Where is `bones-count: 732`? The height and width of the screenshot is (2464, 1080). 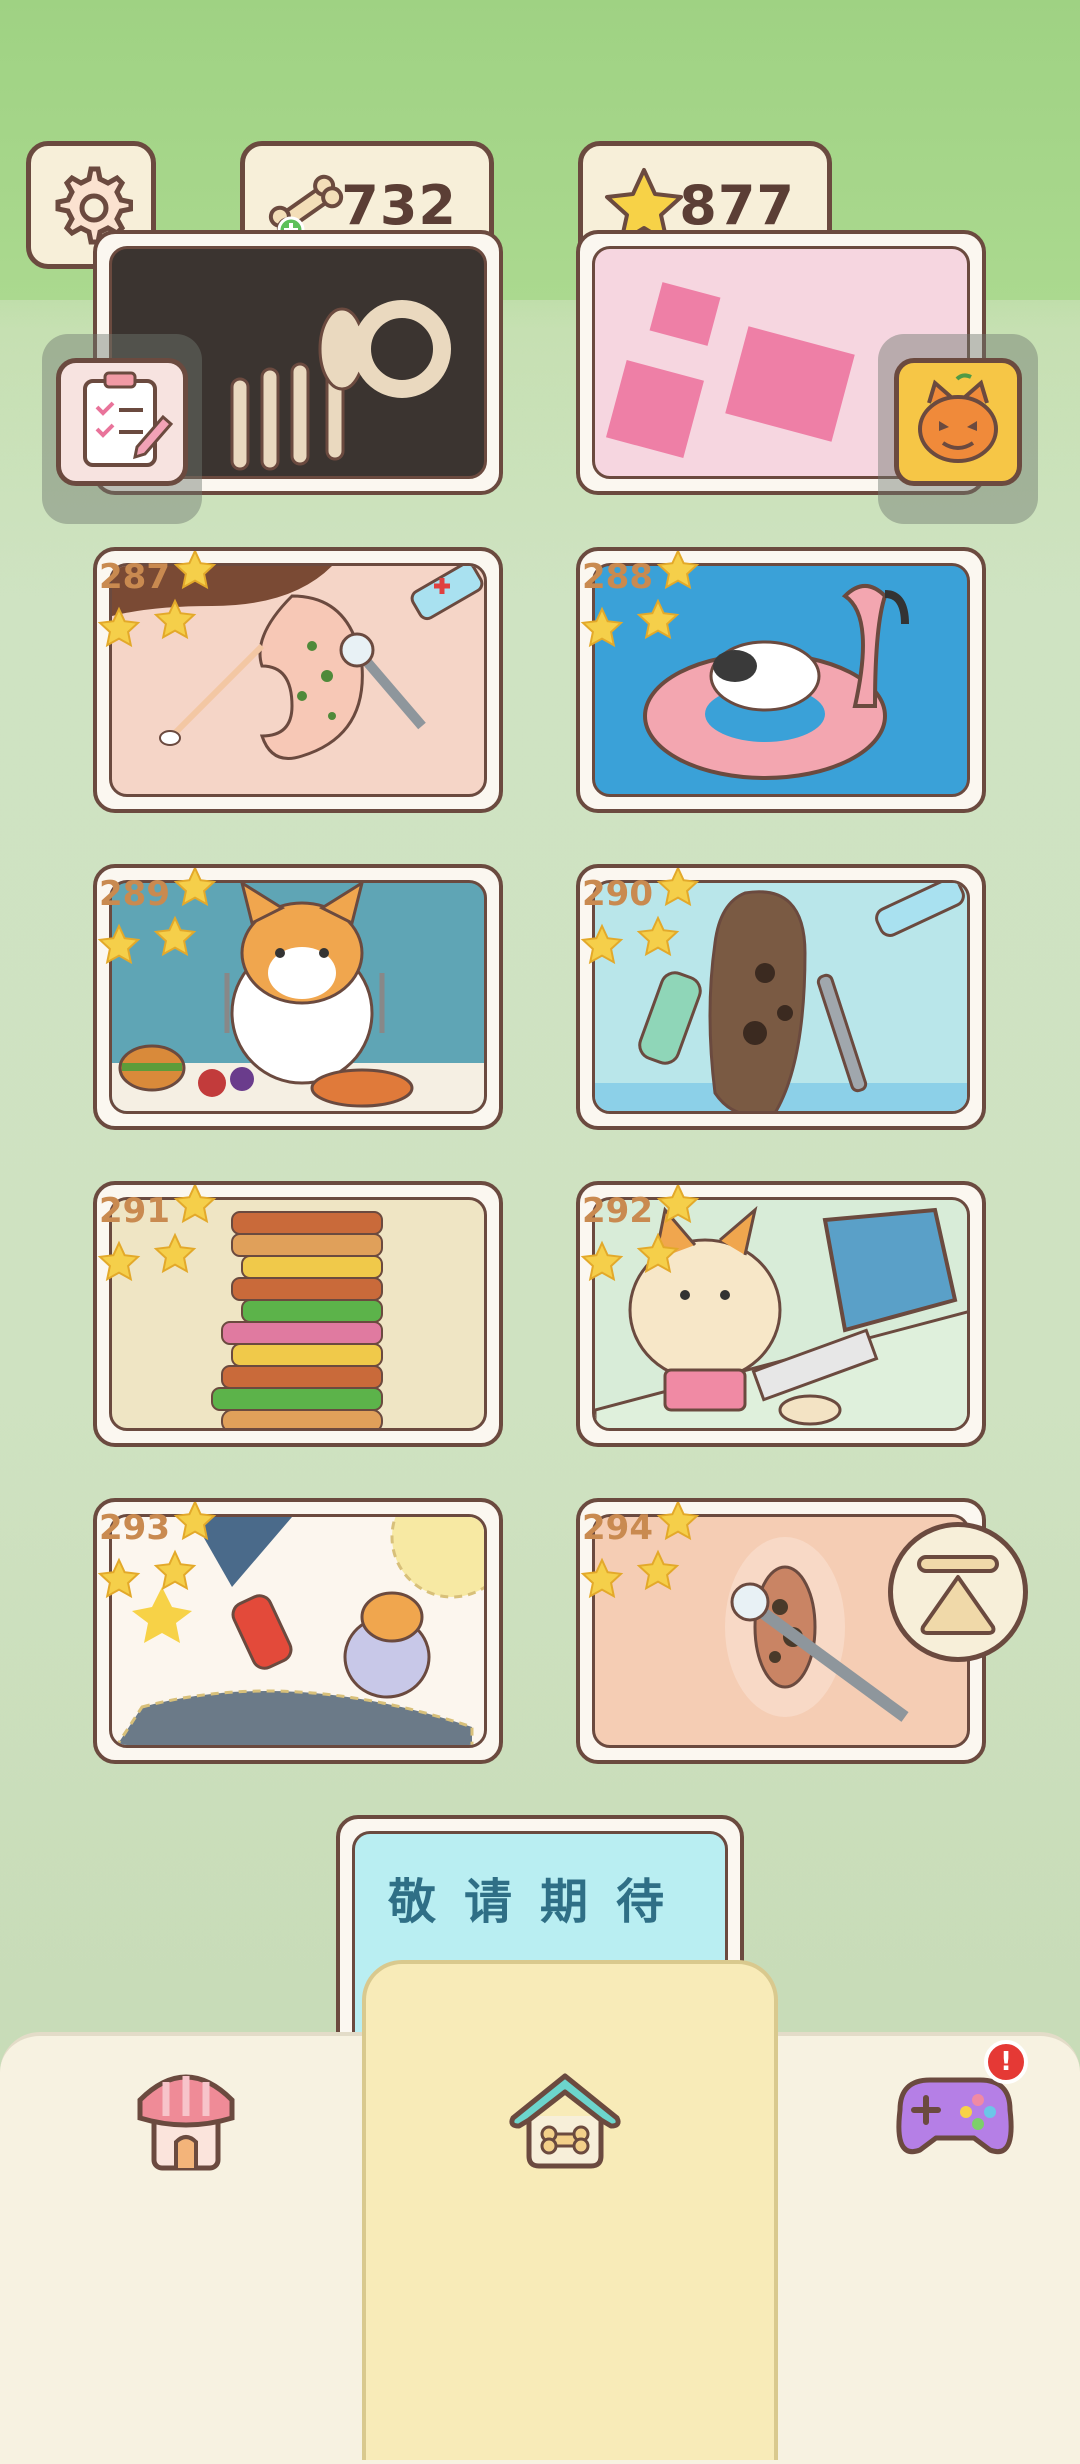 bones-count: 732 is located at coordinates (399, 205).